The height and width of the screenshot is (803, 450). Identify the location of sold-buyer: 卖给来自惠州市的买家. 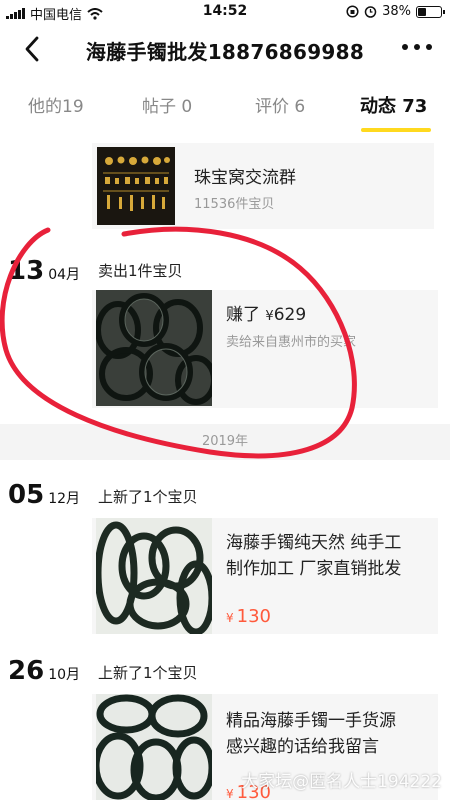
(291, 342).